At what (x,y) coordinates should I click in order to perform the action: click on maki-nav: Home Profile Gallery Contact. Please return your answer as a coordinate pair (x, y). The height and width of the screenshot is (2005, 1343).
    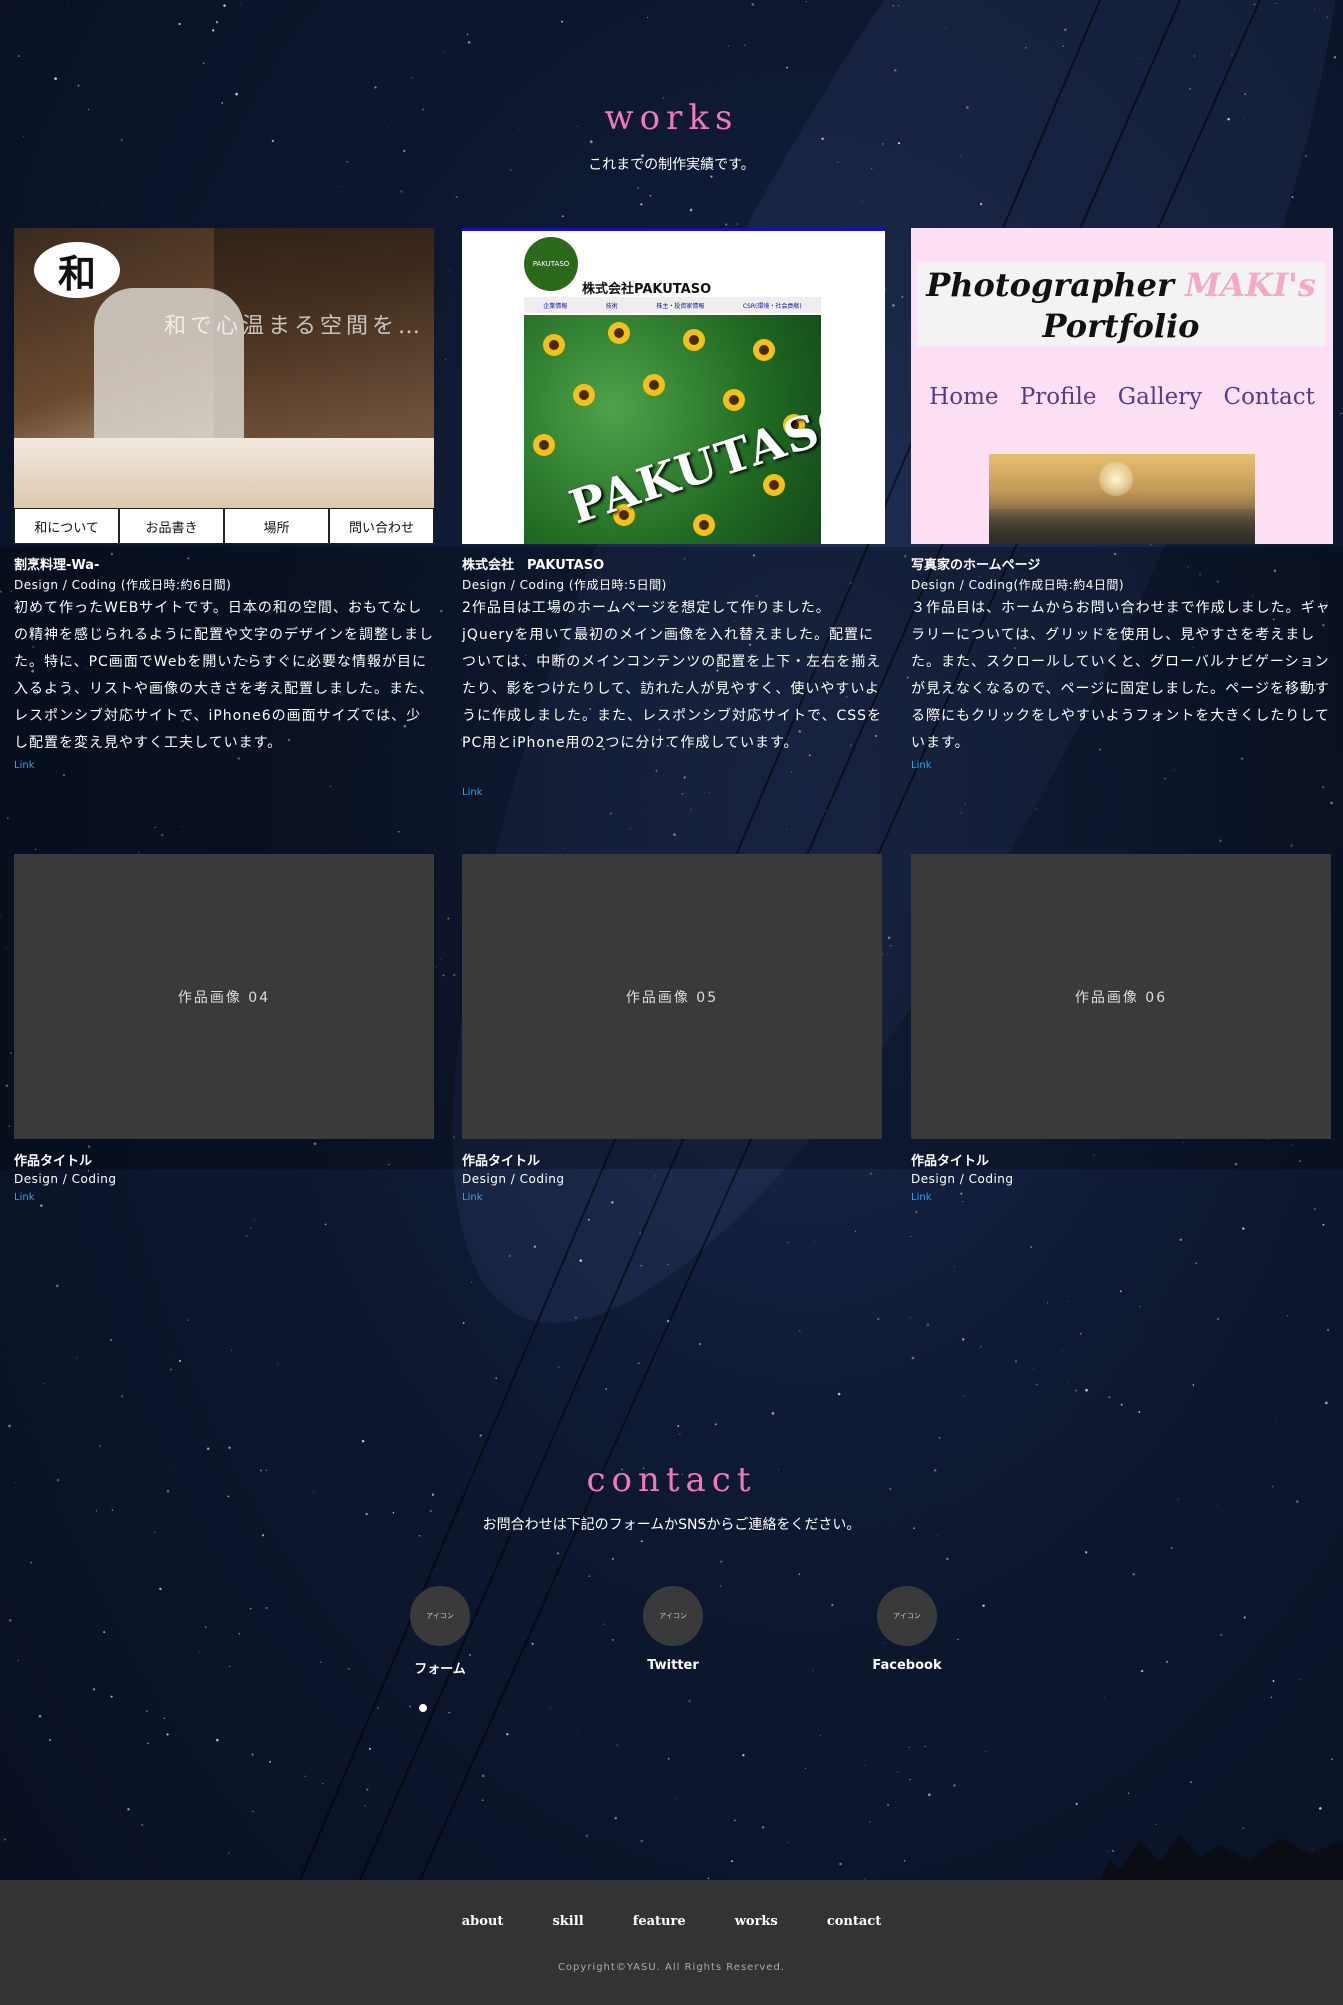
    Looking at the image, I should click on (1122, 397).